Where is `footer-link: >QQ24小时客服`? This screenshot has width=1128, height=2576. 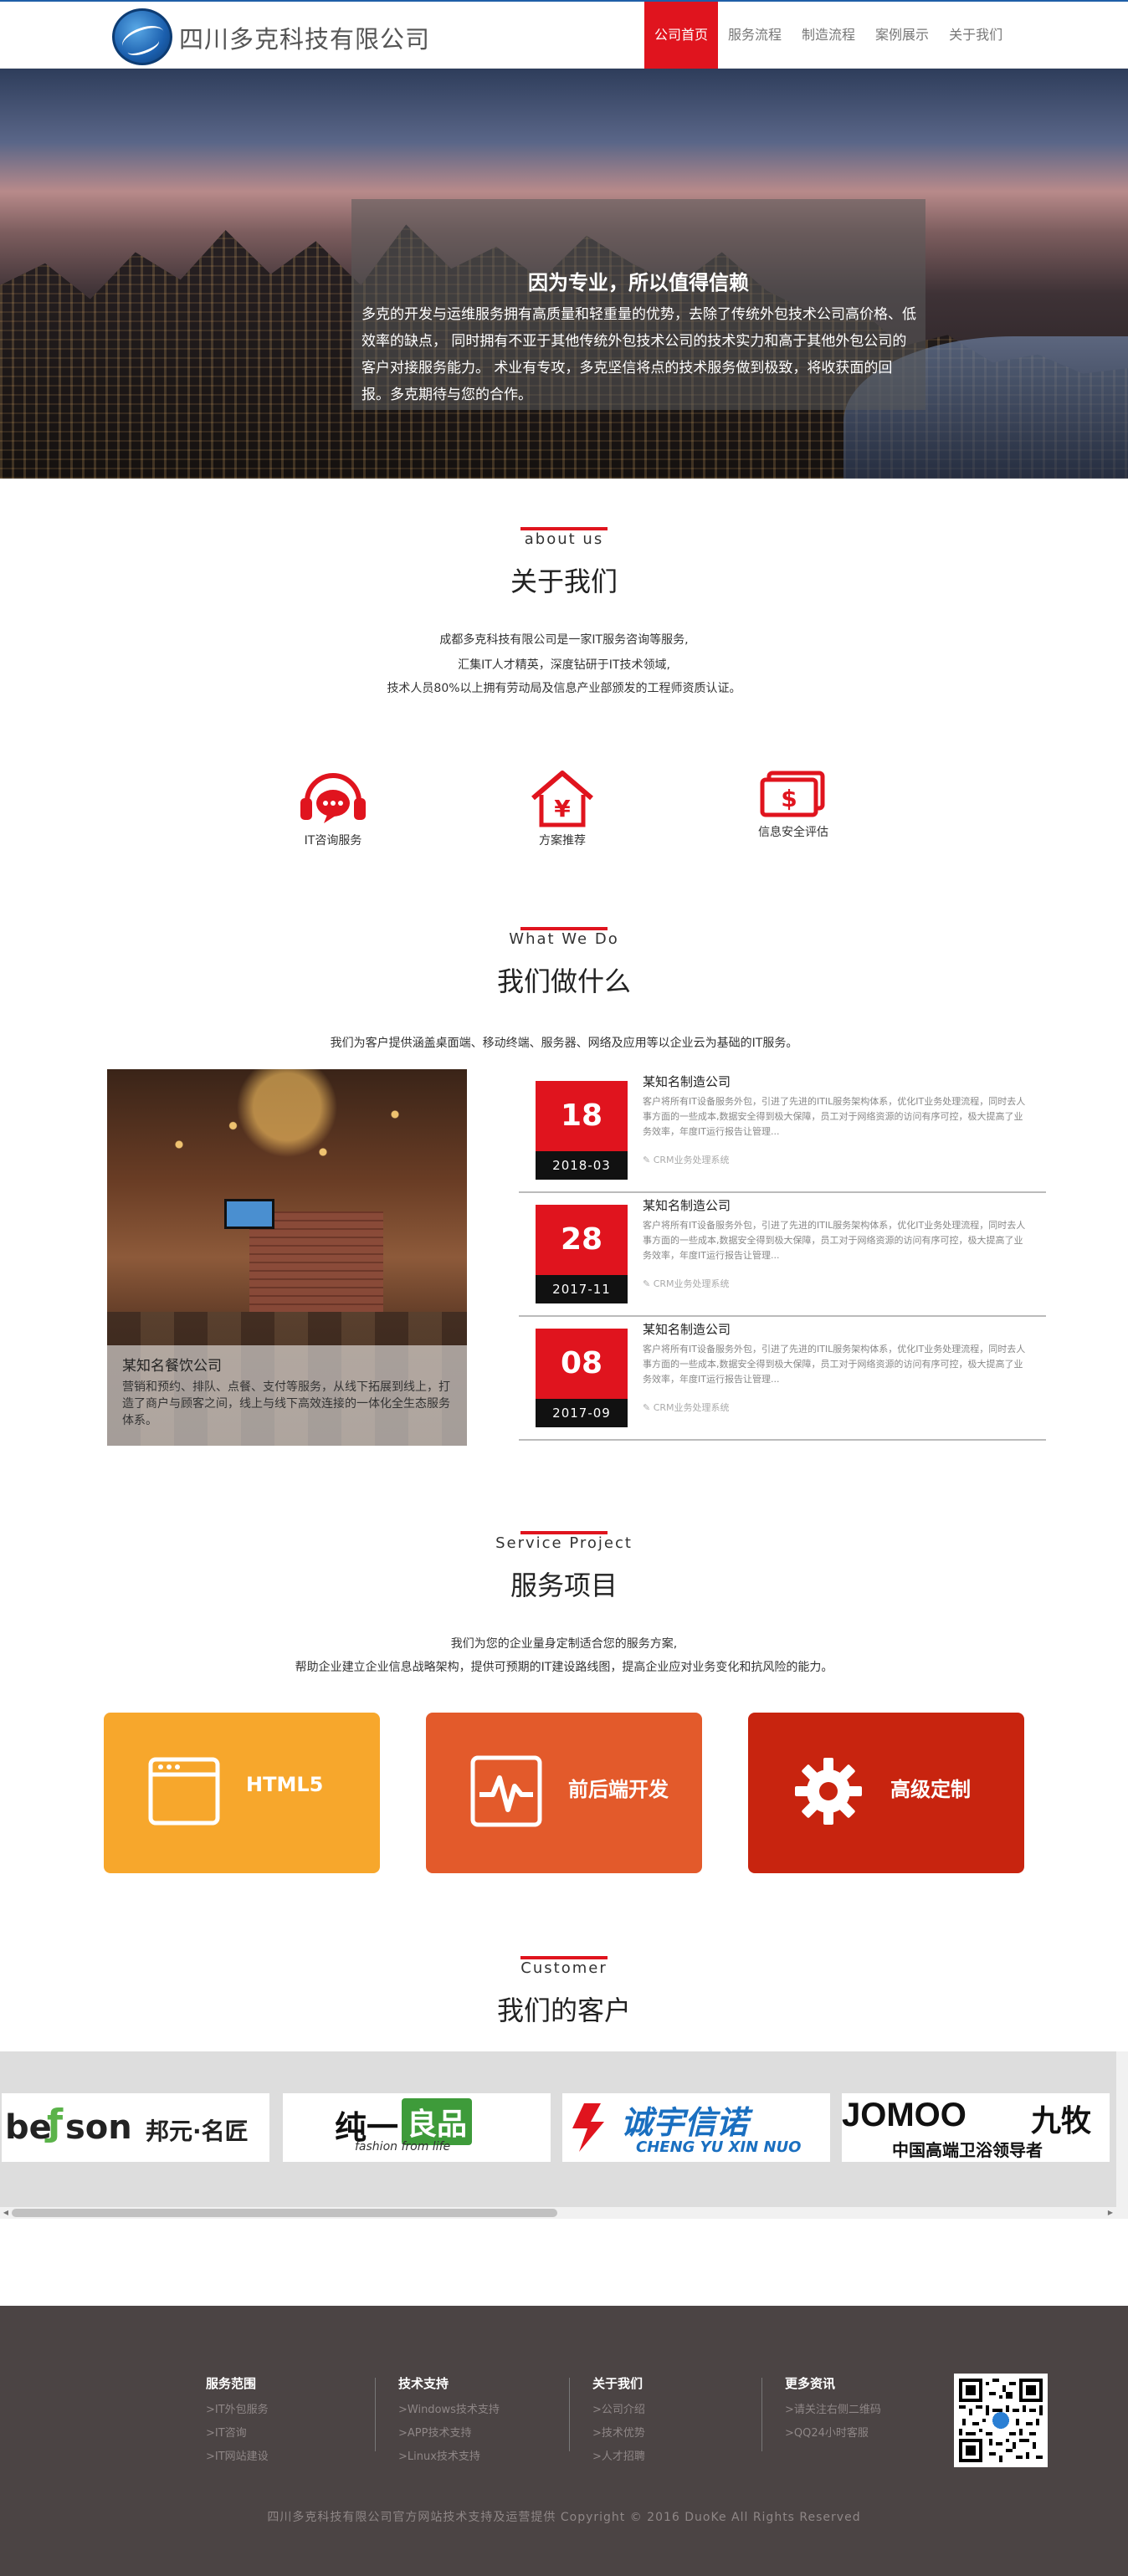
footer-link: >QQ24小时客服 is located at coordinates (833, 2433).